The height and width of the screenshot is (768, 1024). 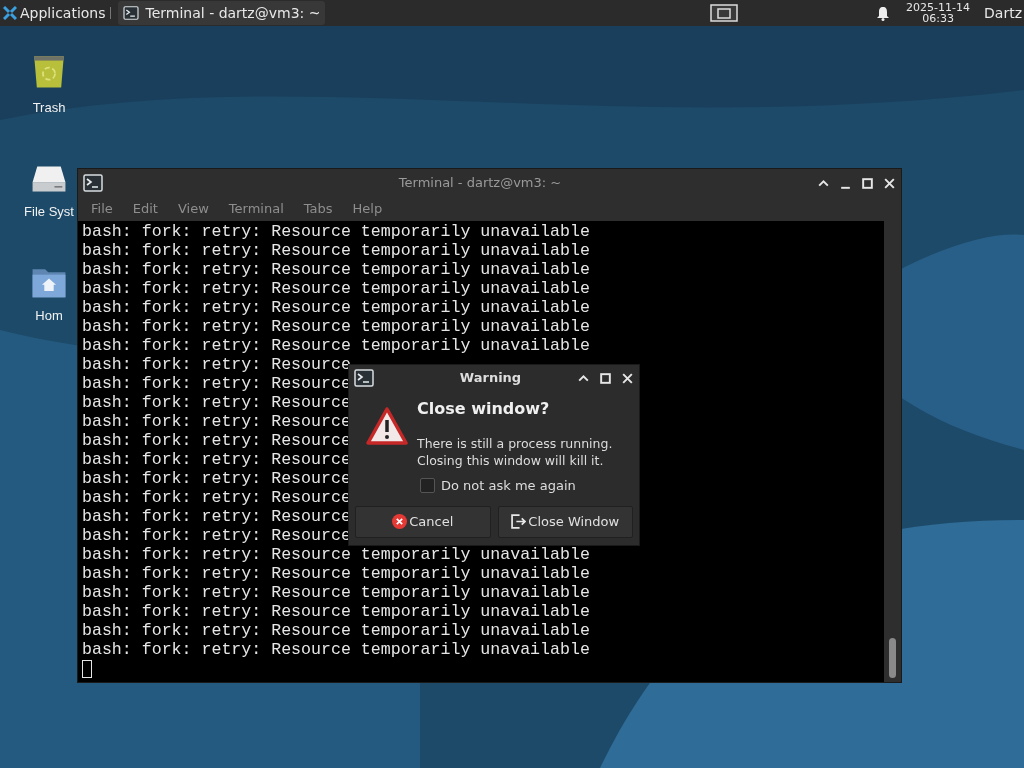 I want to click on scrollbar, so click(x=892, y=451).